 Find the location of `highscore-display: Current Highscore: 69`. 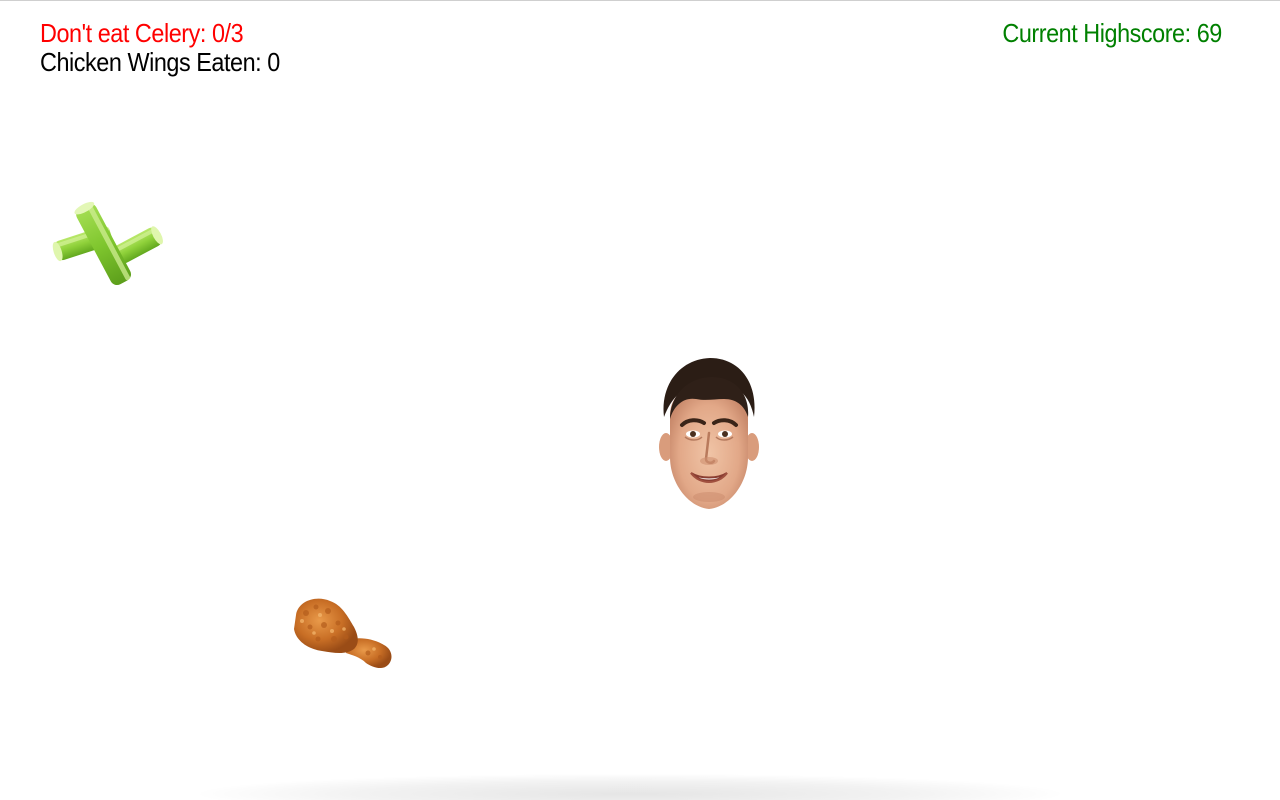

highscore-display: Current Highscore: 69 is located at coordinates (1112, 33).